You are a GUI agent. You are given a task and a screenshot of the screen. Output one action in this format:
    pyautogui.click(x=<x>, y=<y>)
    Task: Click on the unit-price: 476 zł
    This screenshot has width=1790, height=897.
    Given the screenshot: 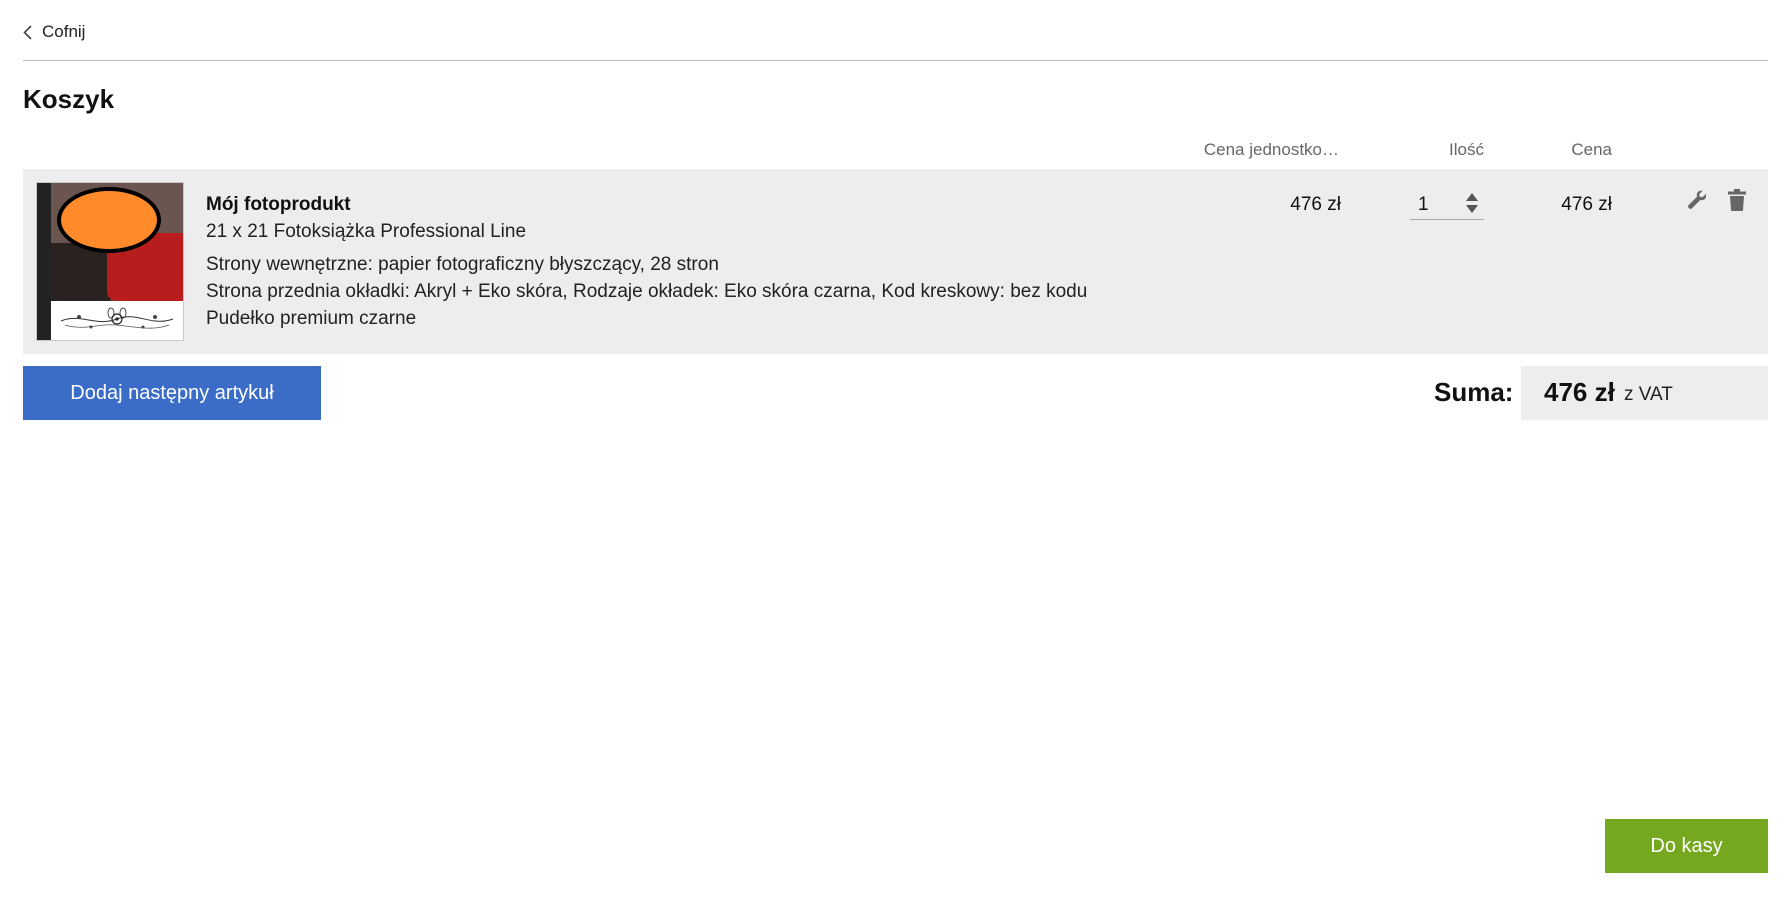 What is the action you would take?
    pyautogui.click(x=1315, y=204)
    